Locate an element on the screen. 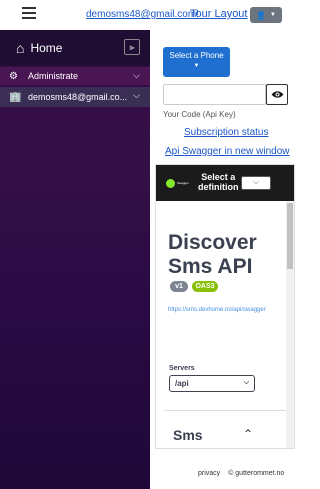 This screenshot has width=320, height=489. server-select-value: /api is located at coordinates (182, 383).